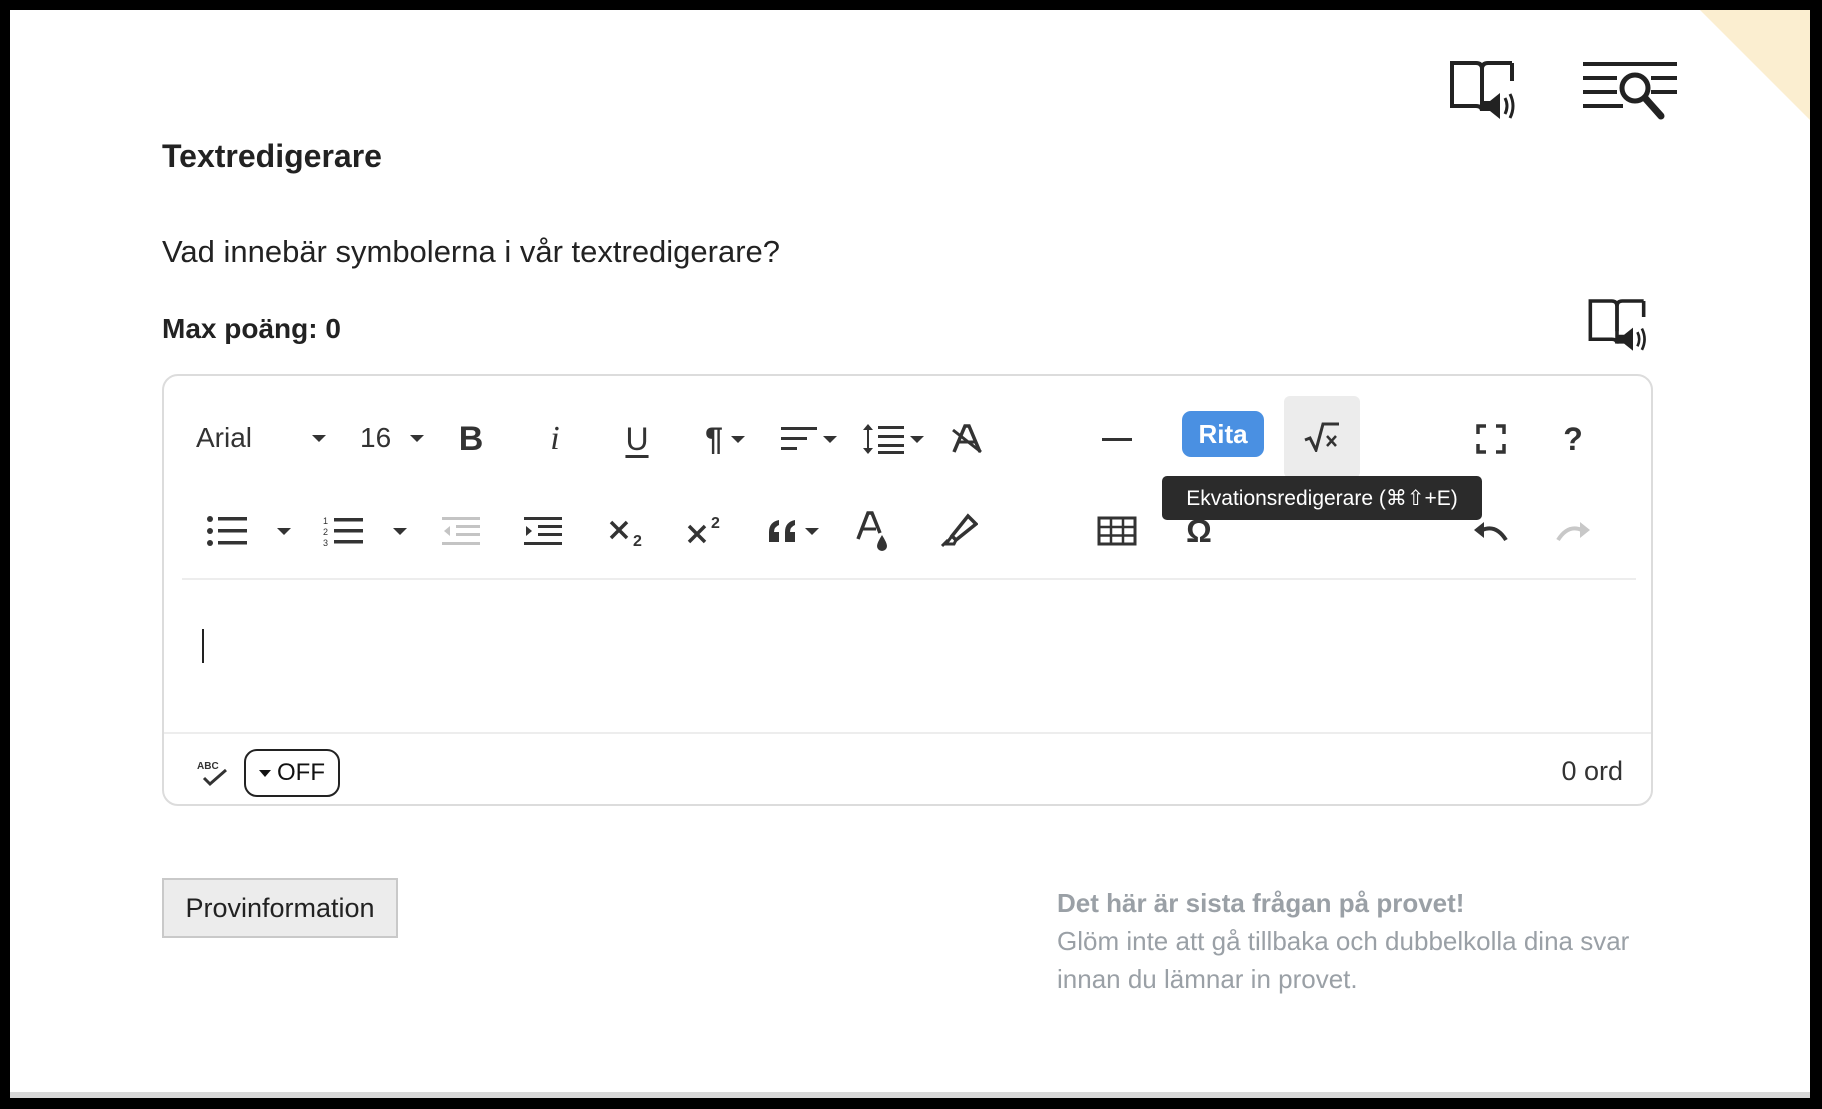  I want to click on font-family-value: Arial, so click(224, 437).